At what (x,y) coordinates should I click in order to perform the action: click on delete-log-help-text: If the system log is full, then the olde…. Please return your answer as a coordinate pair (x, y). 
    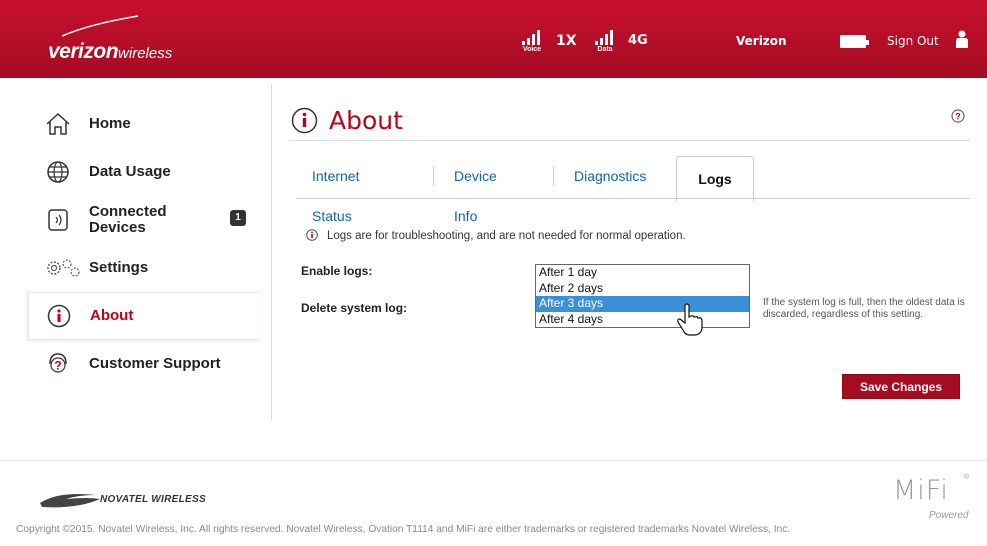
    Looking at the image, I should click on (864, 308).